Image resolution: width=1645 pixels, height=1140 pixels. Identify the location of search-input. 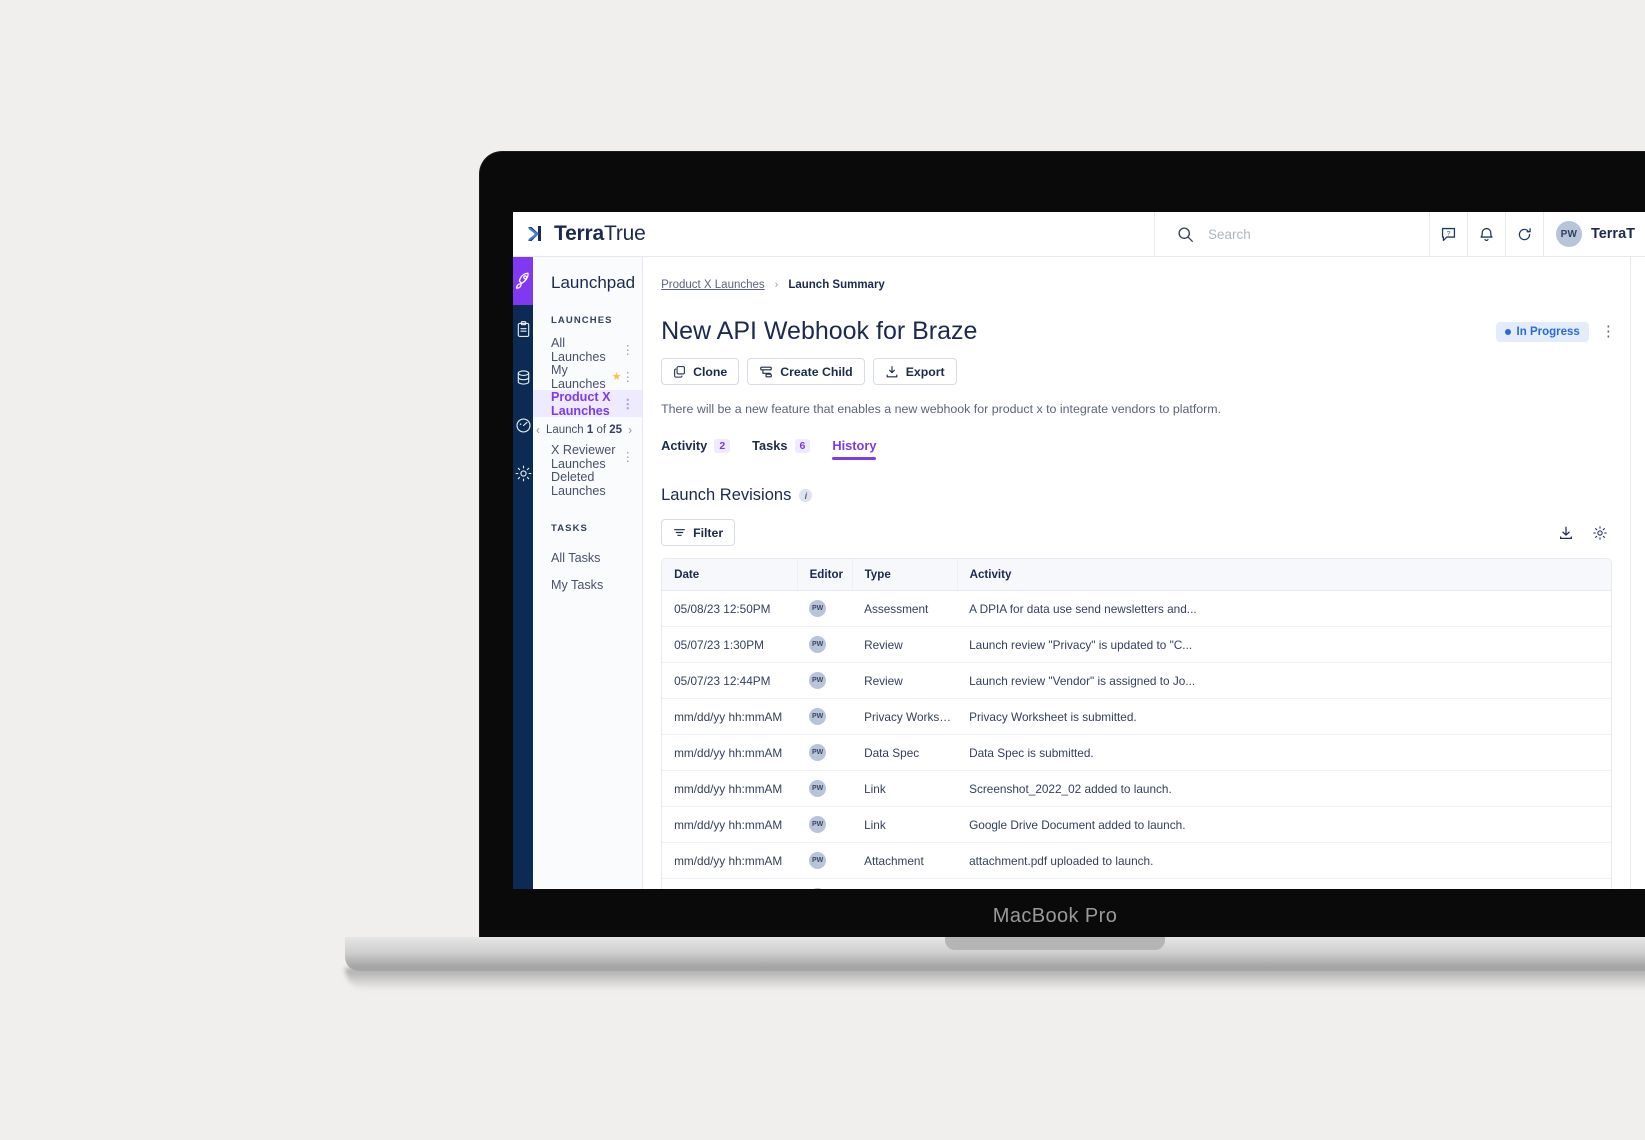
(1308, 234).